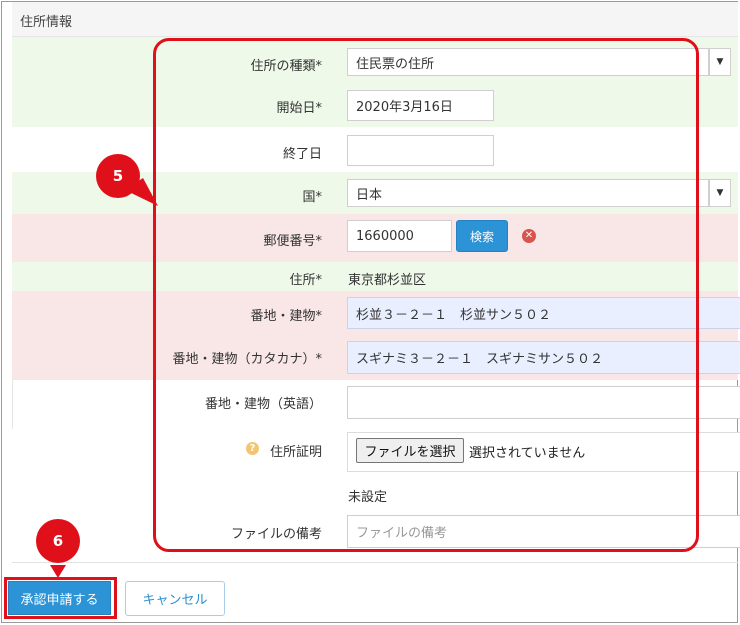 The width and height of the screenshot is (740, 625). What do you see at coordinates (58, 571) in the screenshot?
I see `callout-6-pointer` at bounding box center [58, 571].